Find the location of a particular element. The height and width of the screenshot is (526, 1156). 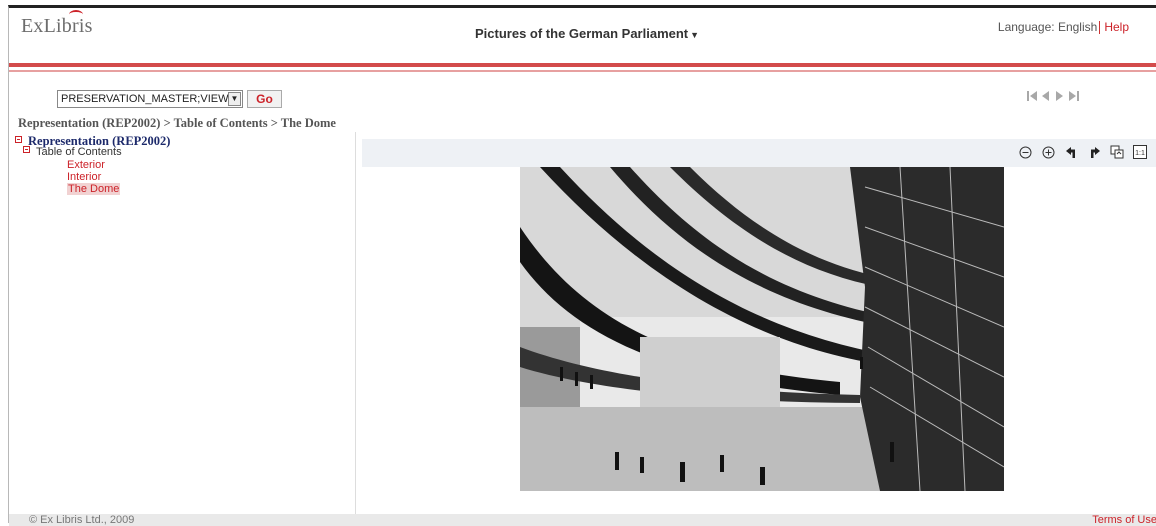

actual-size-label: 1:1 is located at coordinates (1140, 153).